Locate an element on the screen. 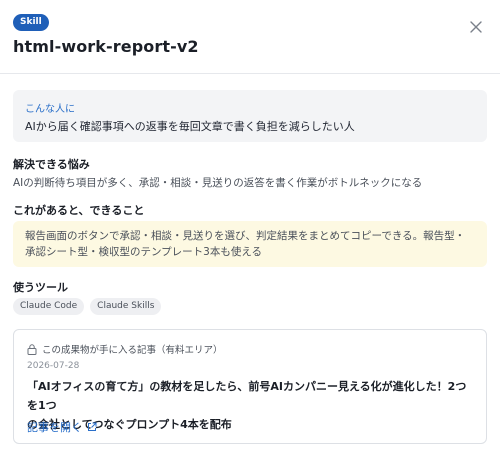 The image size is (500, 455). tool-tag: Claude Skills is located at coordinates (126, 306).